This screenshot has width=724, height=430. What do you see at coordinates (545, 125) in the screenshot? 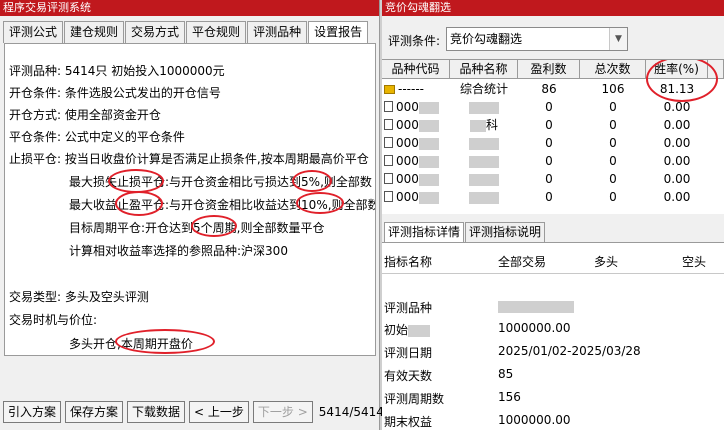
I see `table-row: 000 科 0 0 0.00` at bounding box center [545, 125].